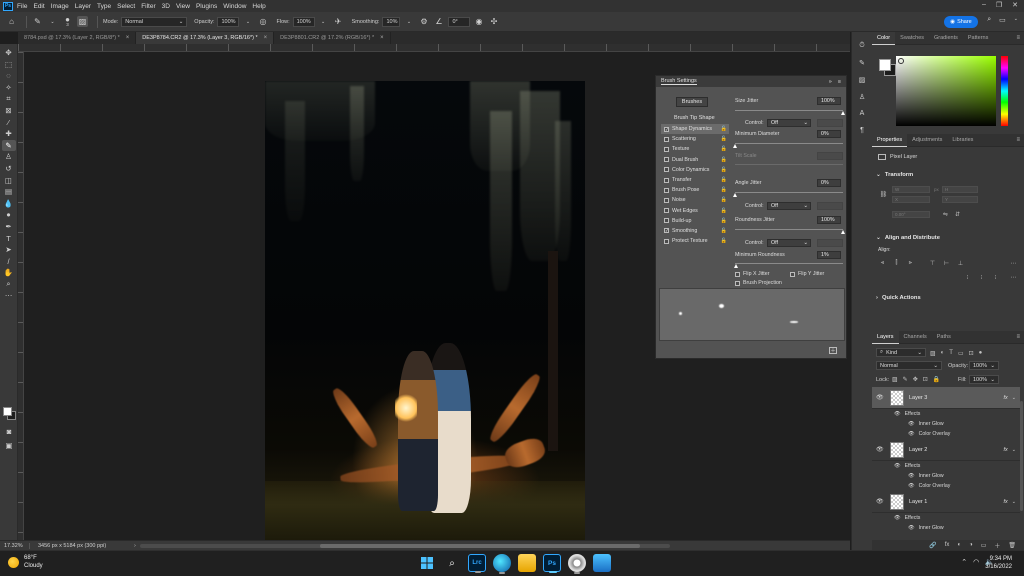  I want to click on system-clock: 9:34 PM 3/16/2022, so click(998, 563).